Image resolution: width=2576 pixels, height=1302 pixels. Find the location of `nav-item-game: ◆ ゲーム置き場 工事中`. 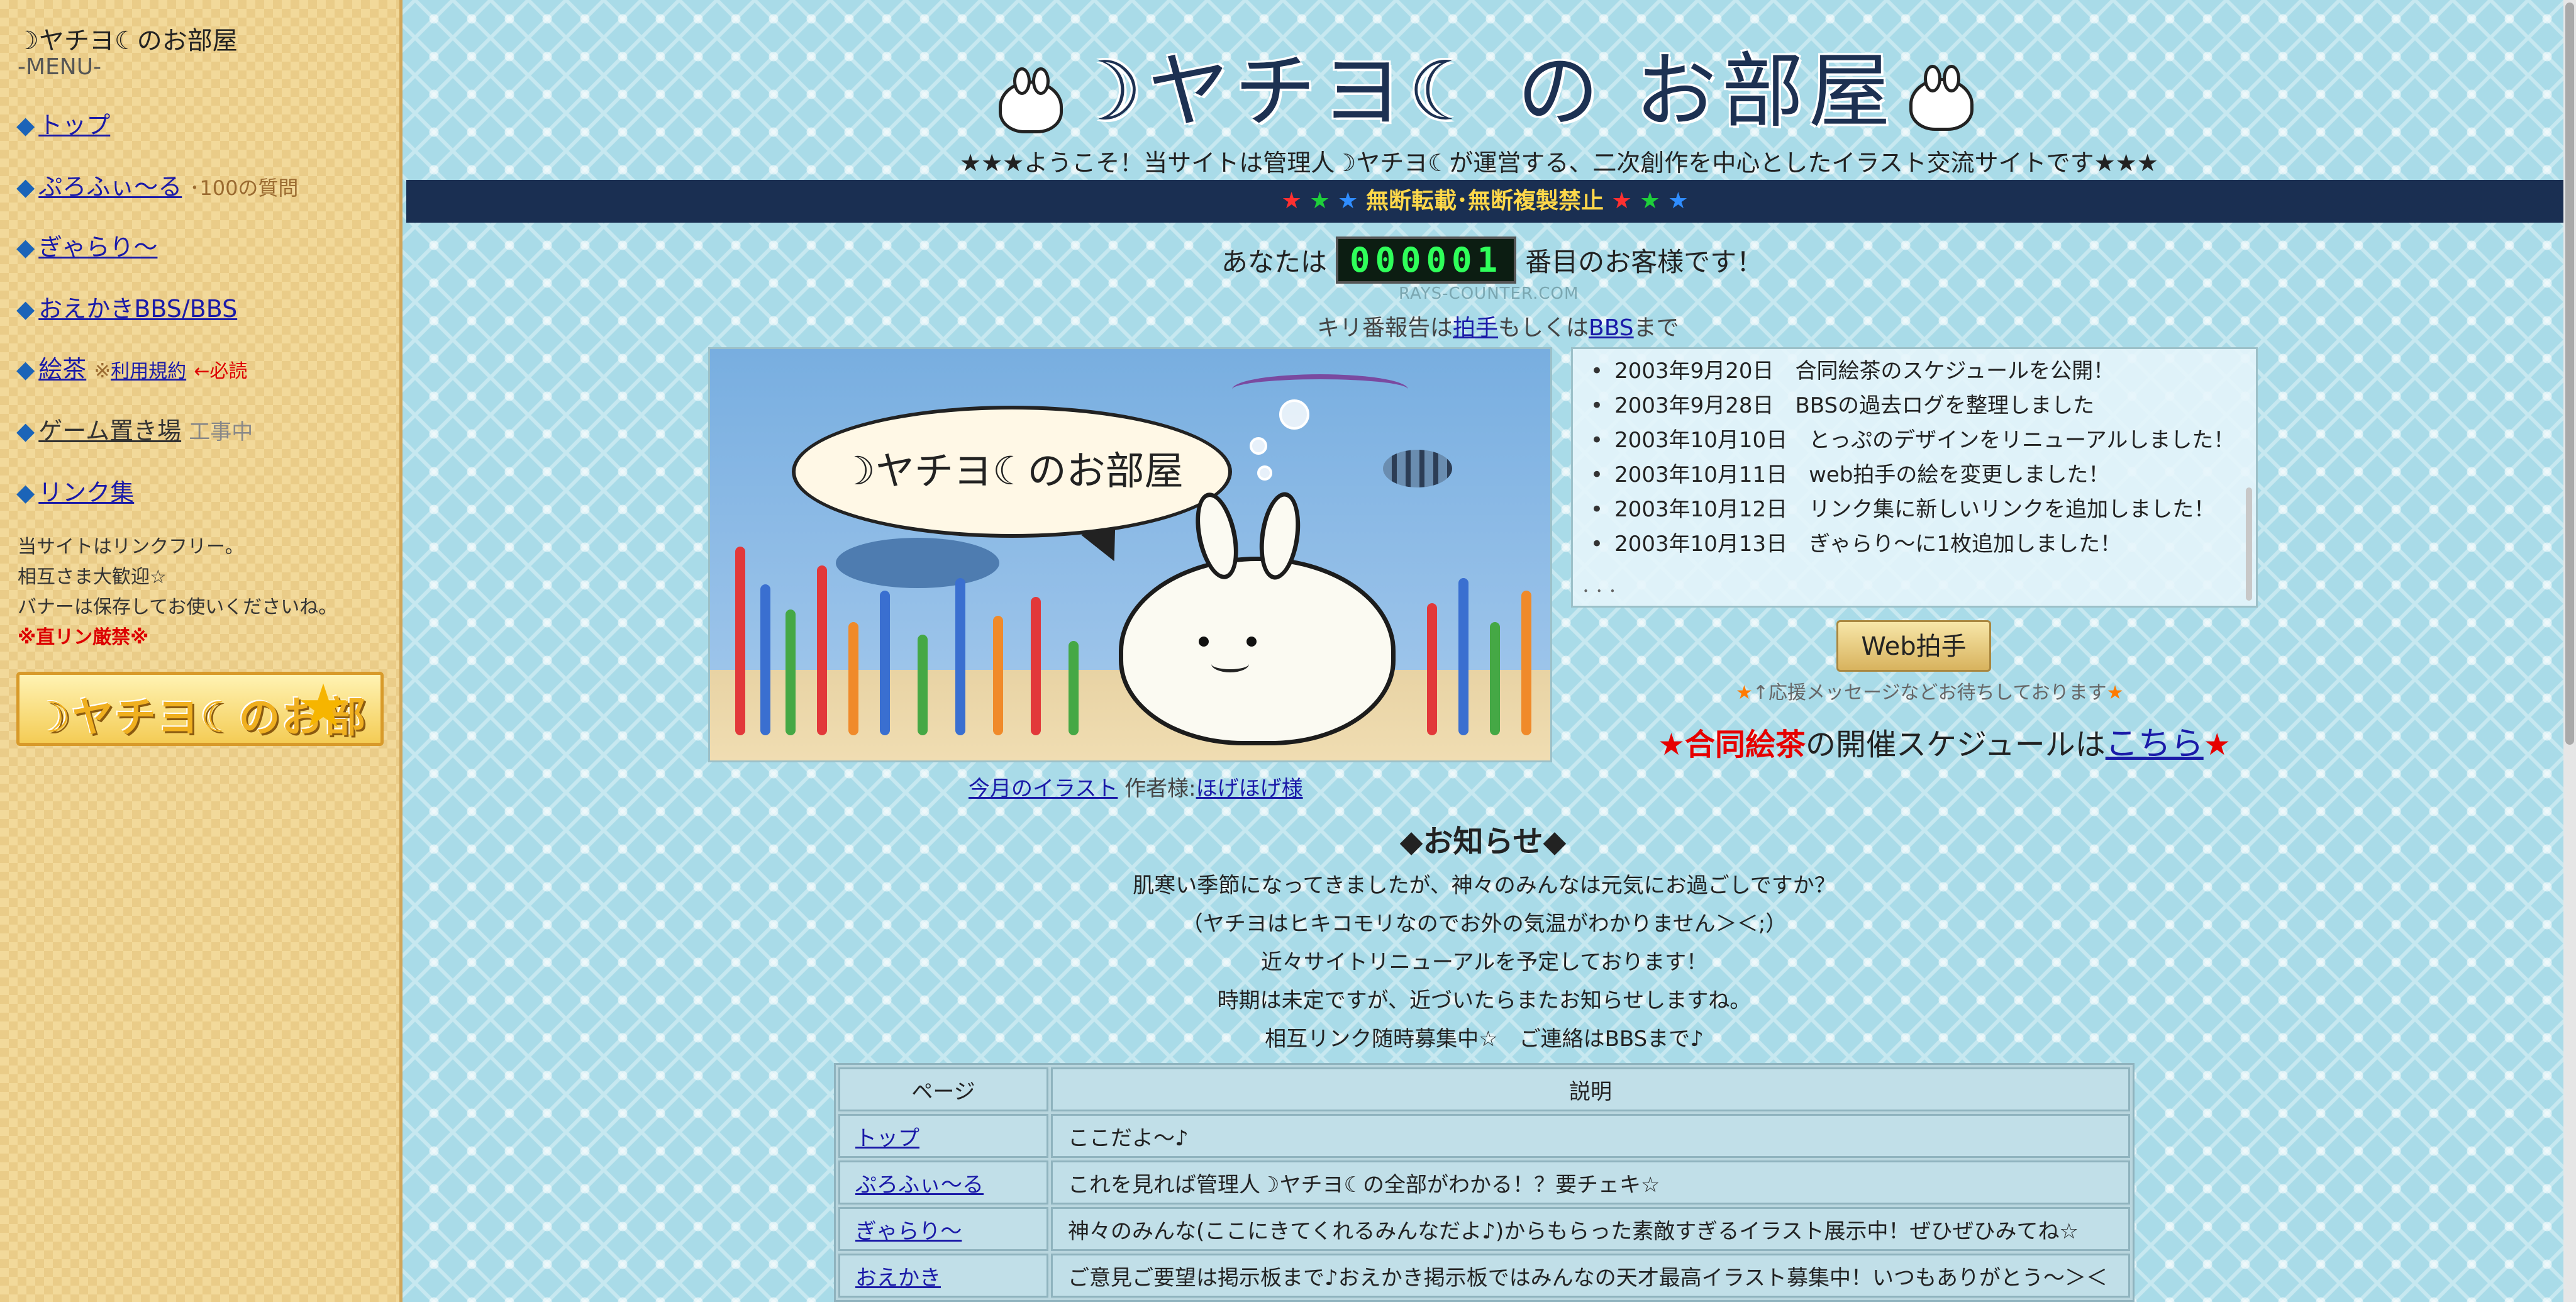

nav-item-game: ◆ ゲーム置き場 工事中 is located at coordinates (134, 429).